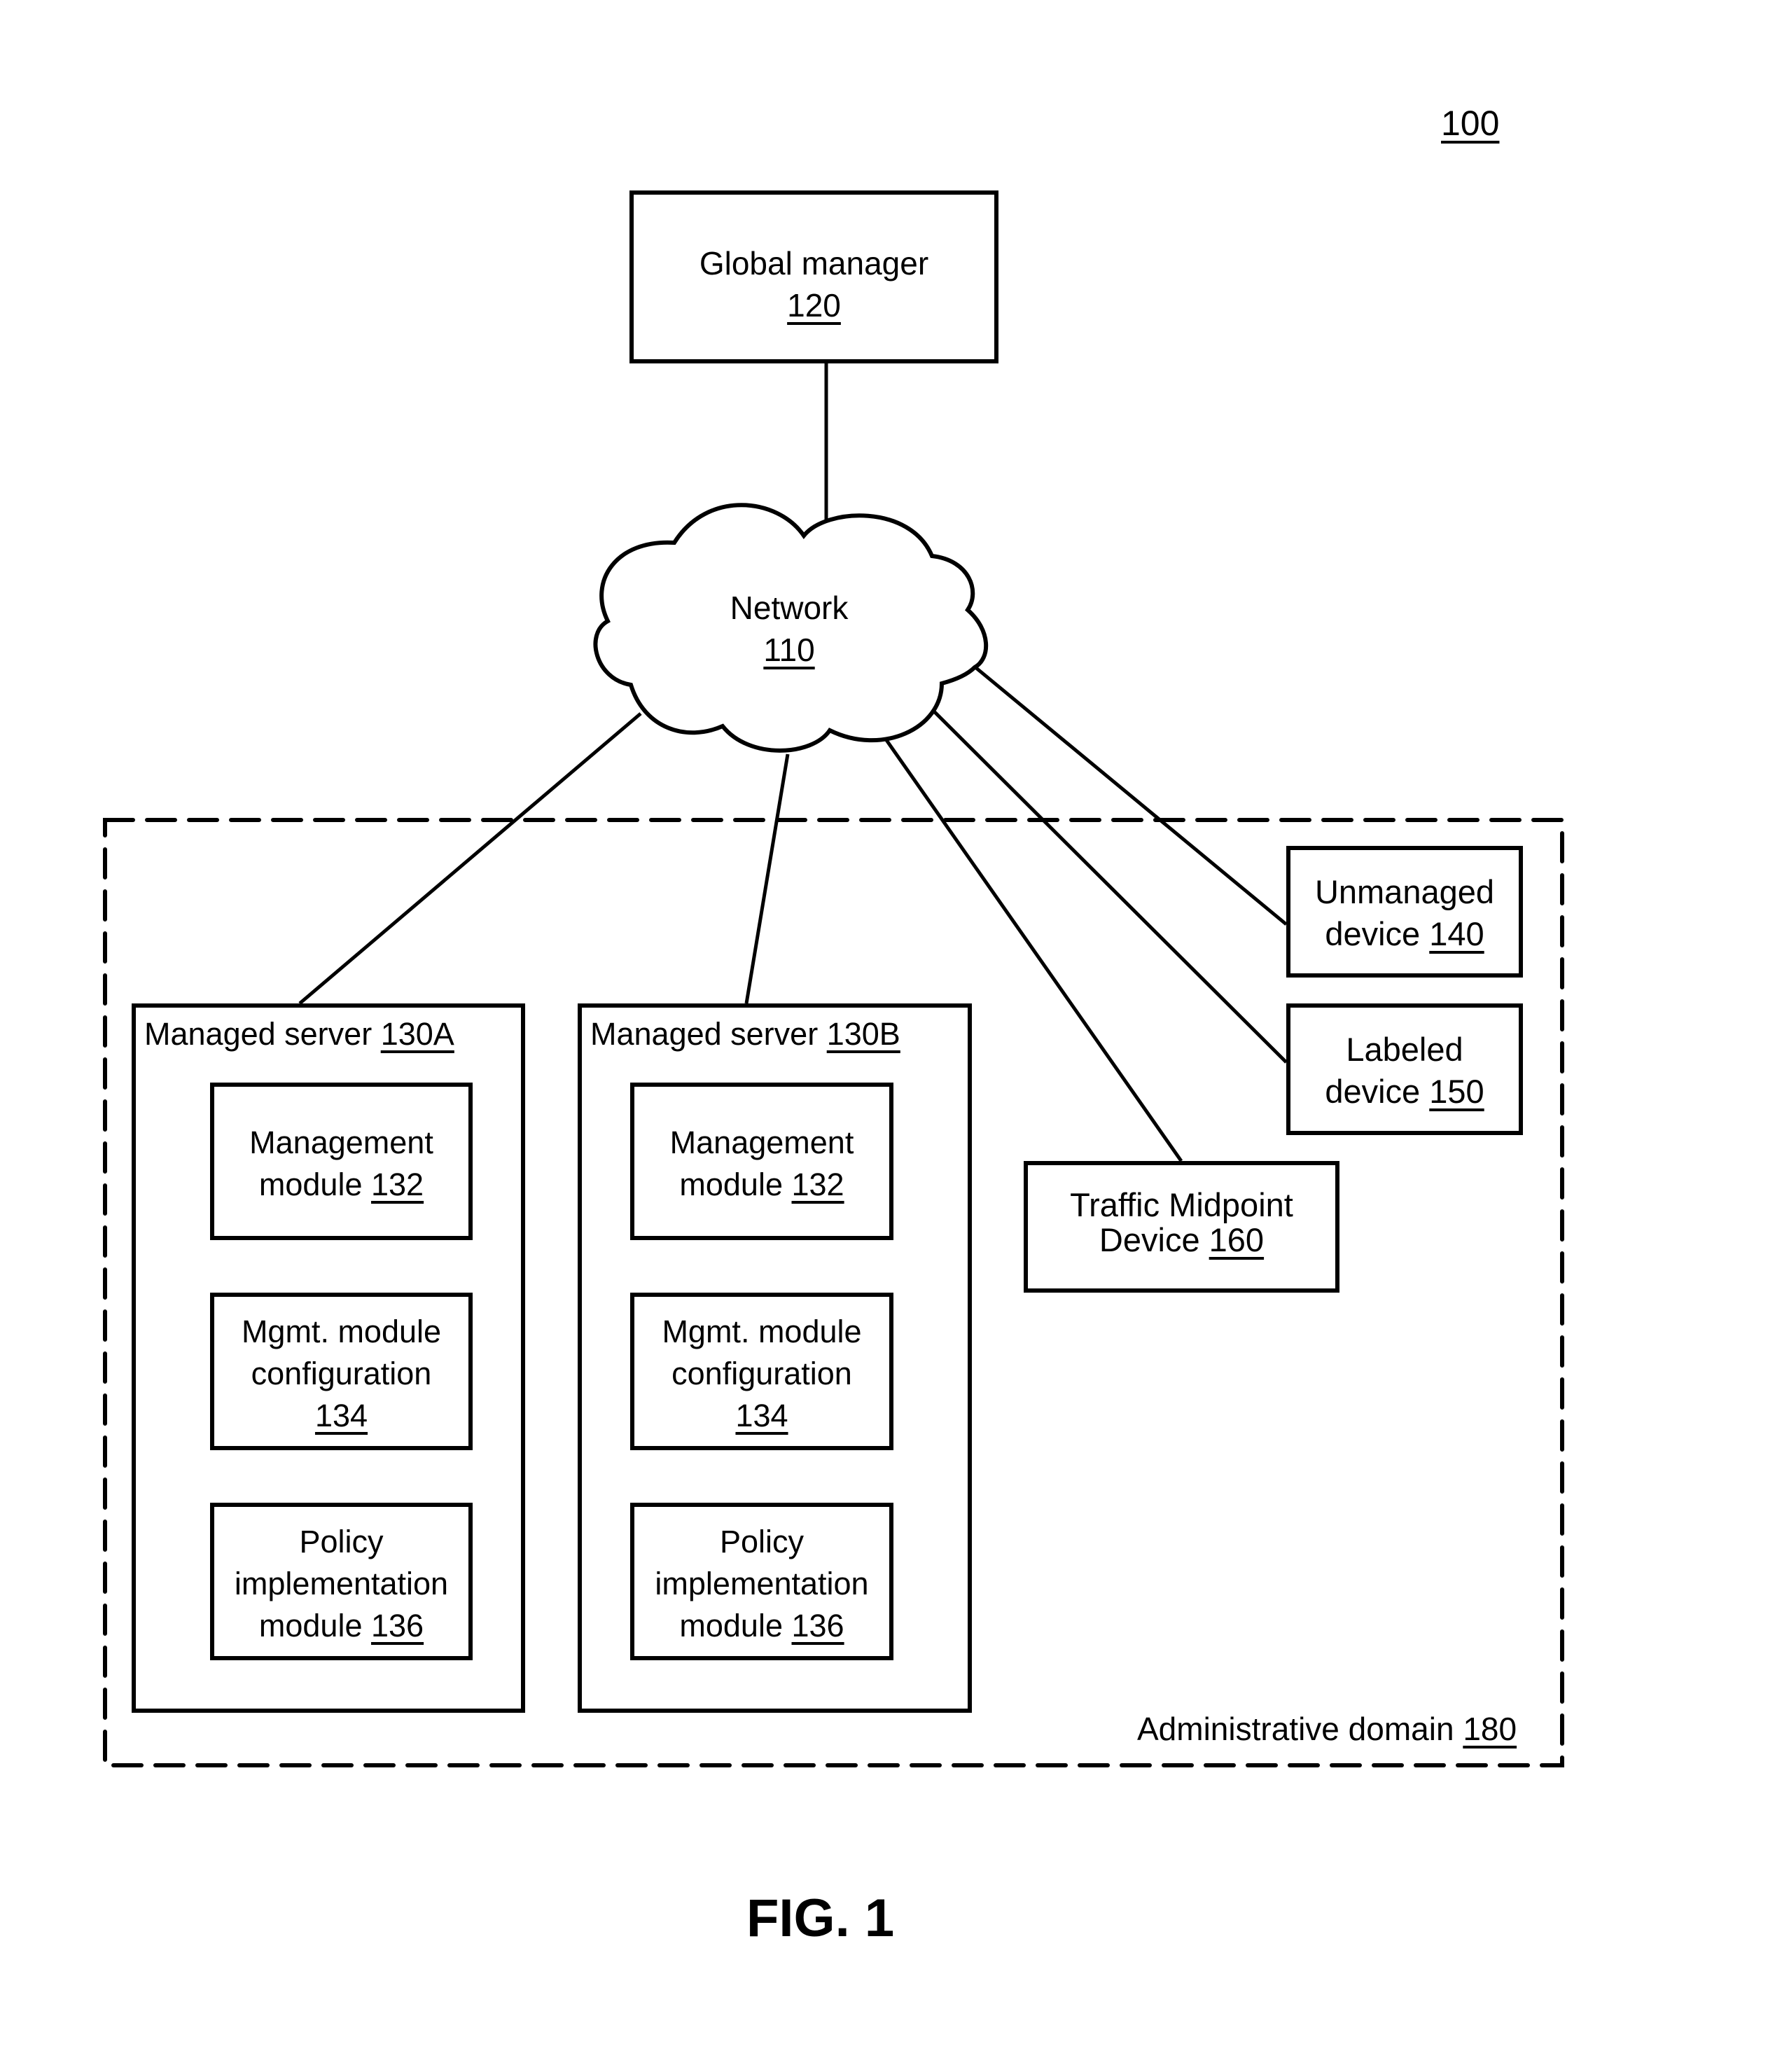  Describe the element at coordinates (789, 629) in the screenshot. I see `network-label: Network 110` at that location.